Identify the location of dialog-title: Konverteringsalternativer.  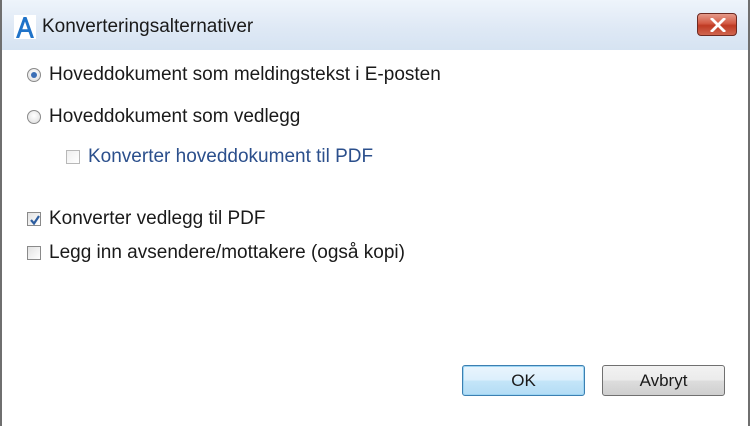
(148, 26).